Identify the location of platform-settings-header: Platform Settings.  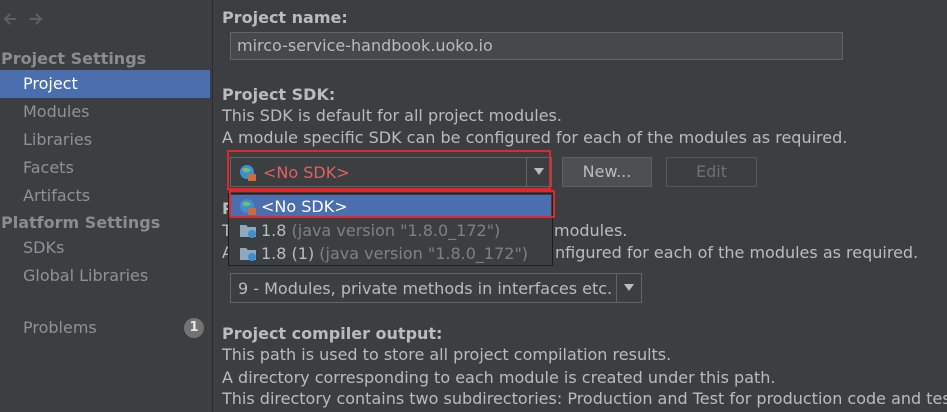
(81, 222).